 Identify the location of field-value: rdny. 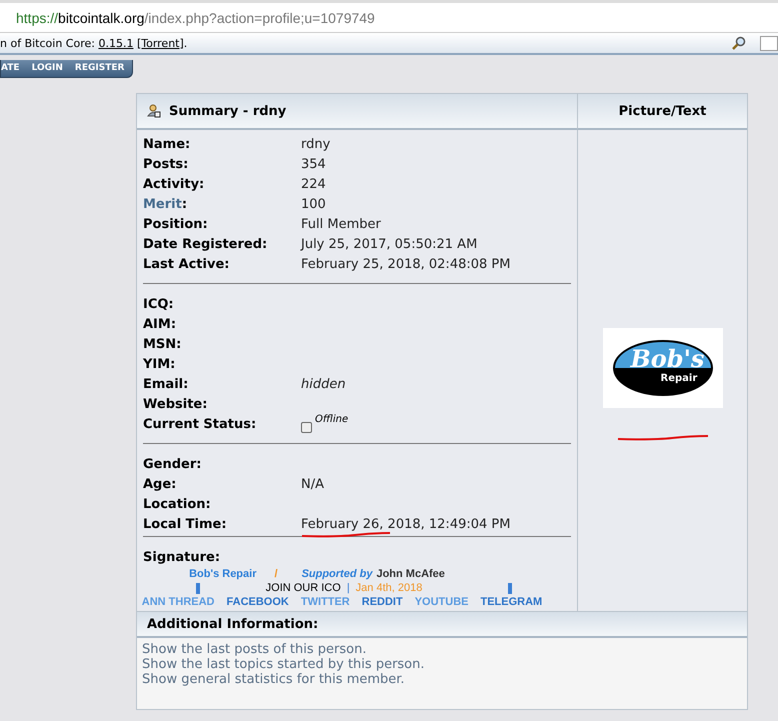
(315, 144).